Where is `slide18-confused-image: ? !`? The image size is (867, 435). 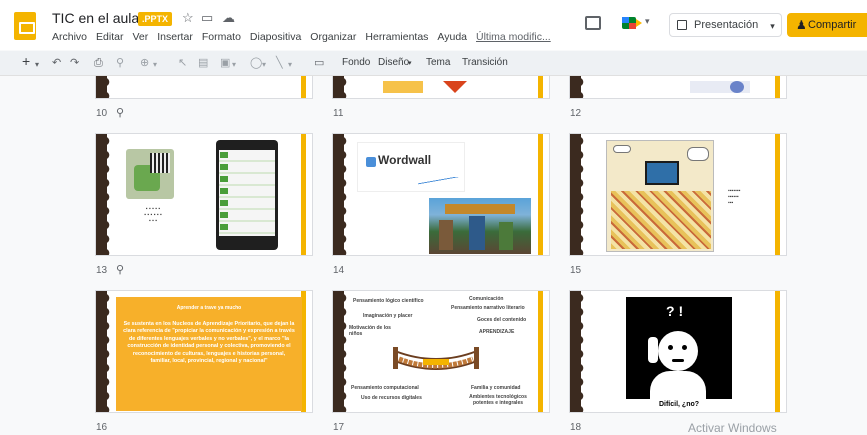 slide18-confused-image: ? ! is located at coordinates (679, 348).